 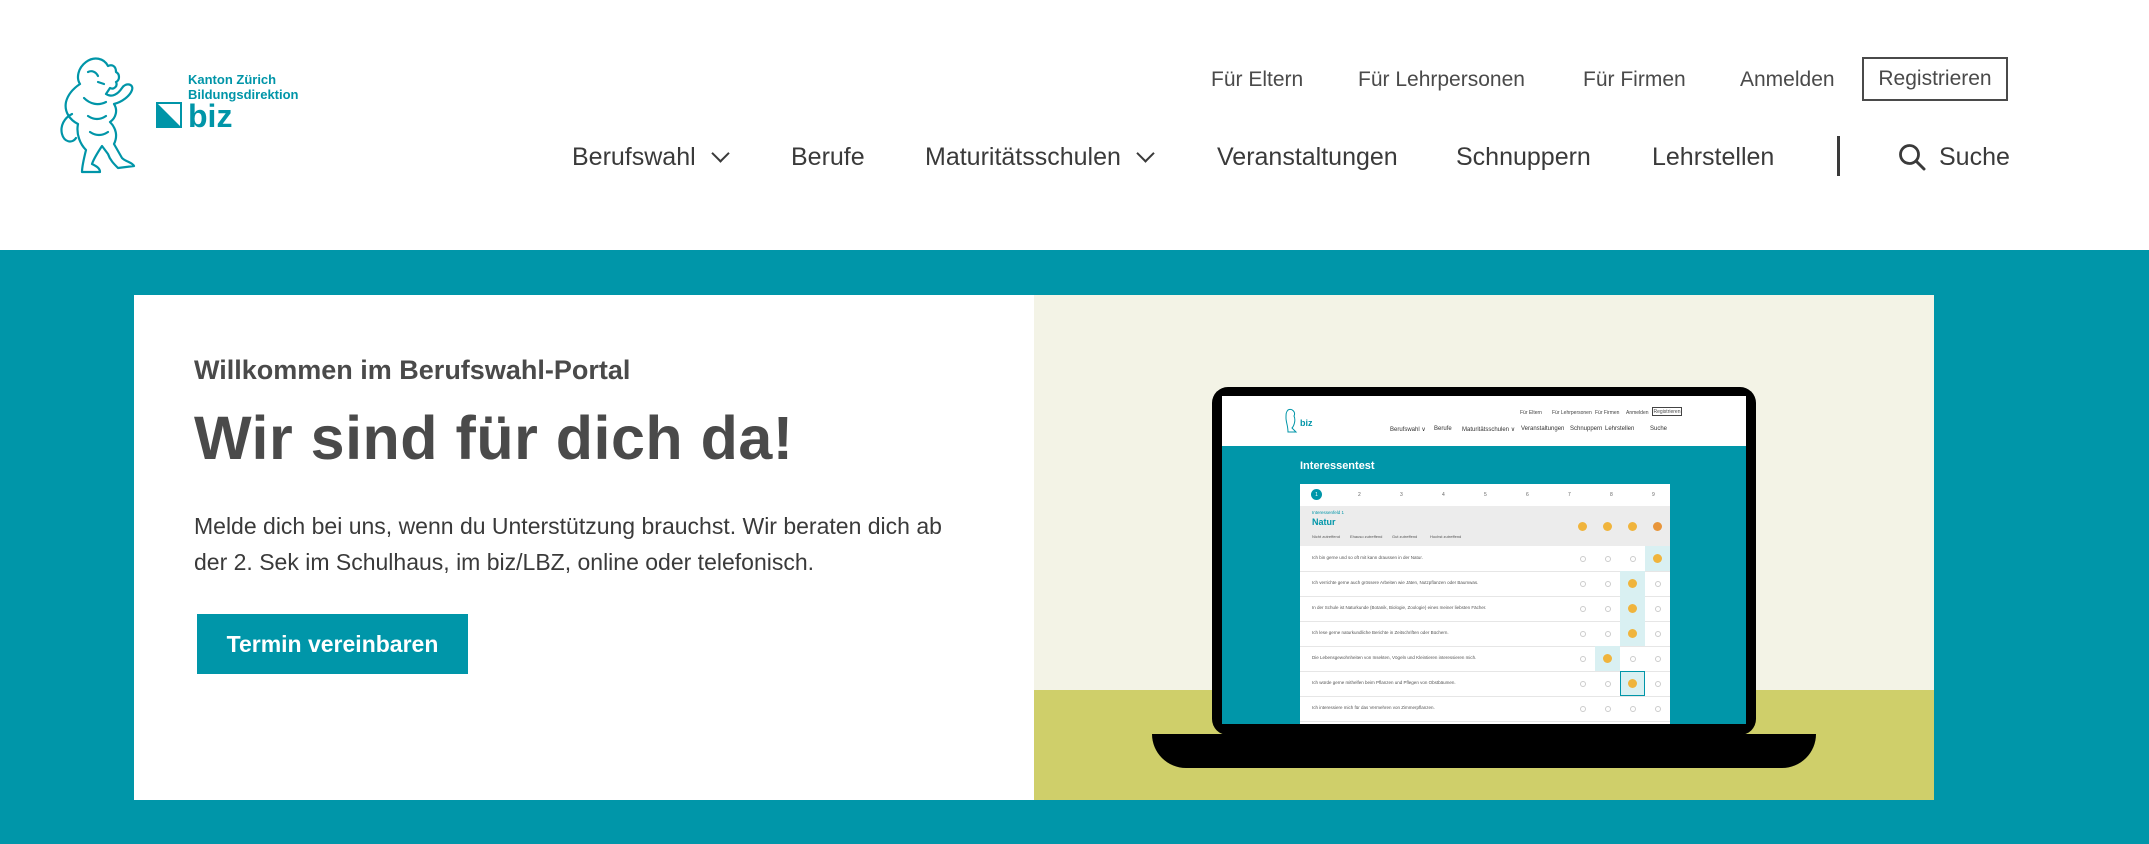 I want to click on screen-title: Interessentest, so click(x=1337, y=466).